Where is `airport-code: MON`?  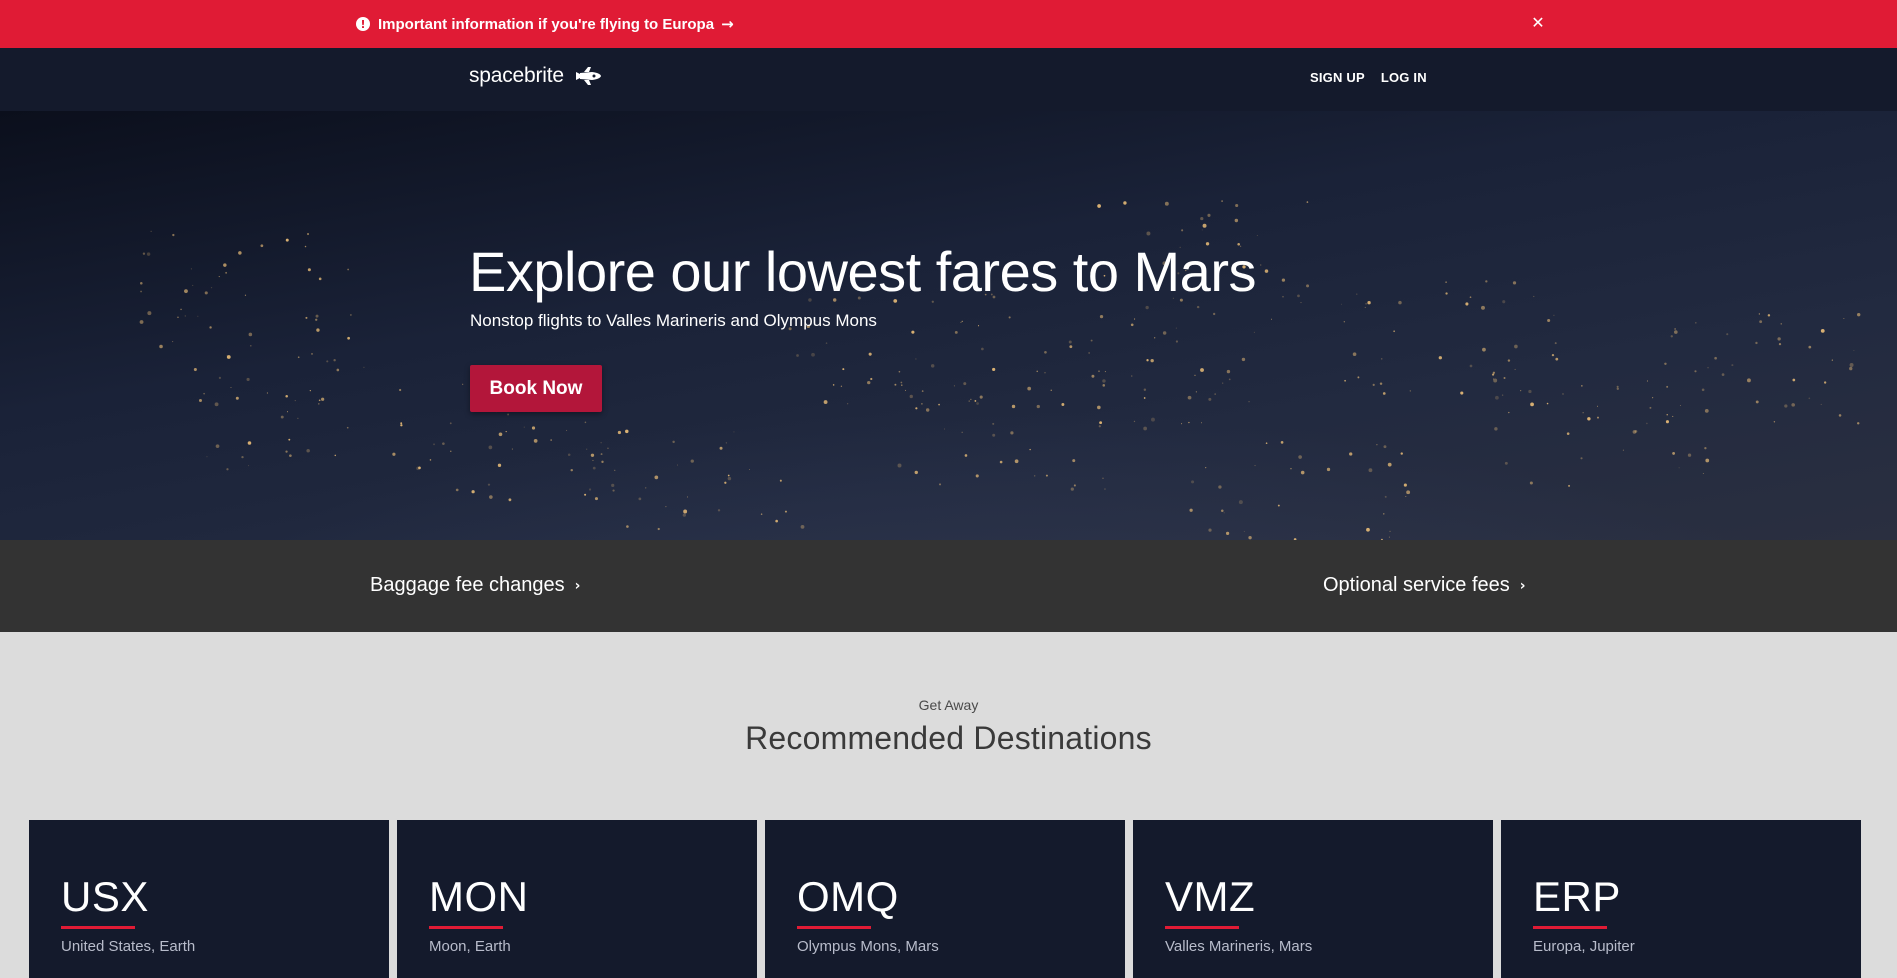 airport-code: MON is located at coordinates (479, 896).